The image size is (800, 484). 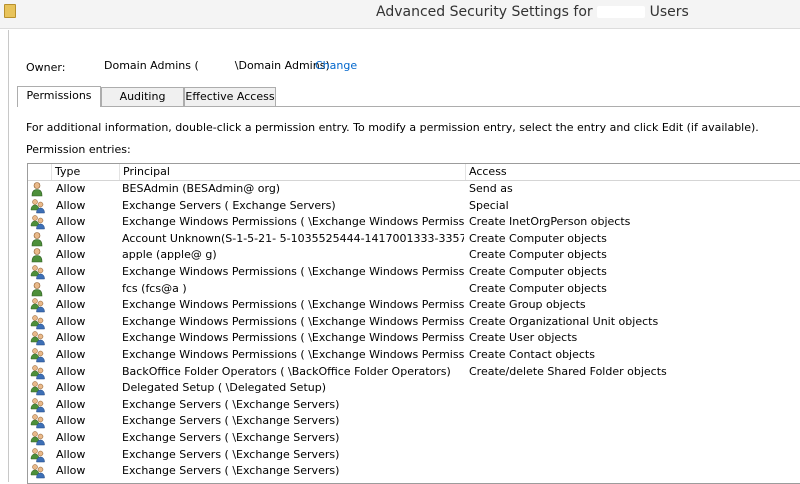 What do you see at coordinates (523, 338) in the screenshot?
I see `entry-access: Create User objects` at bounding box center [523, 338].